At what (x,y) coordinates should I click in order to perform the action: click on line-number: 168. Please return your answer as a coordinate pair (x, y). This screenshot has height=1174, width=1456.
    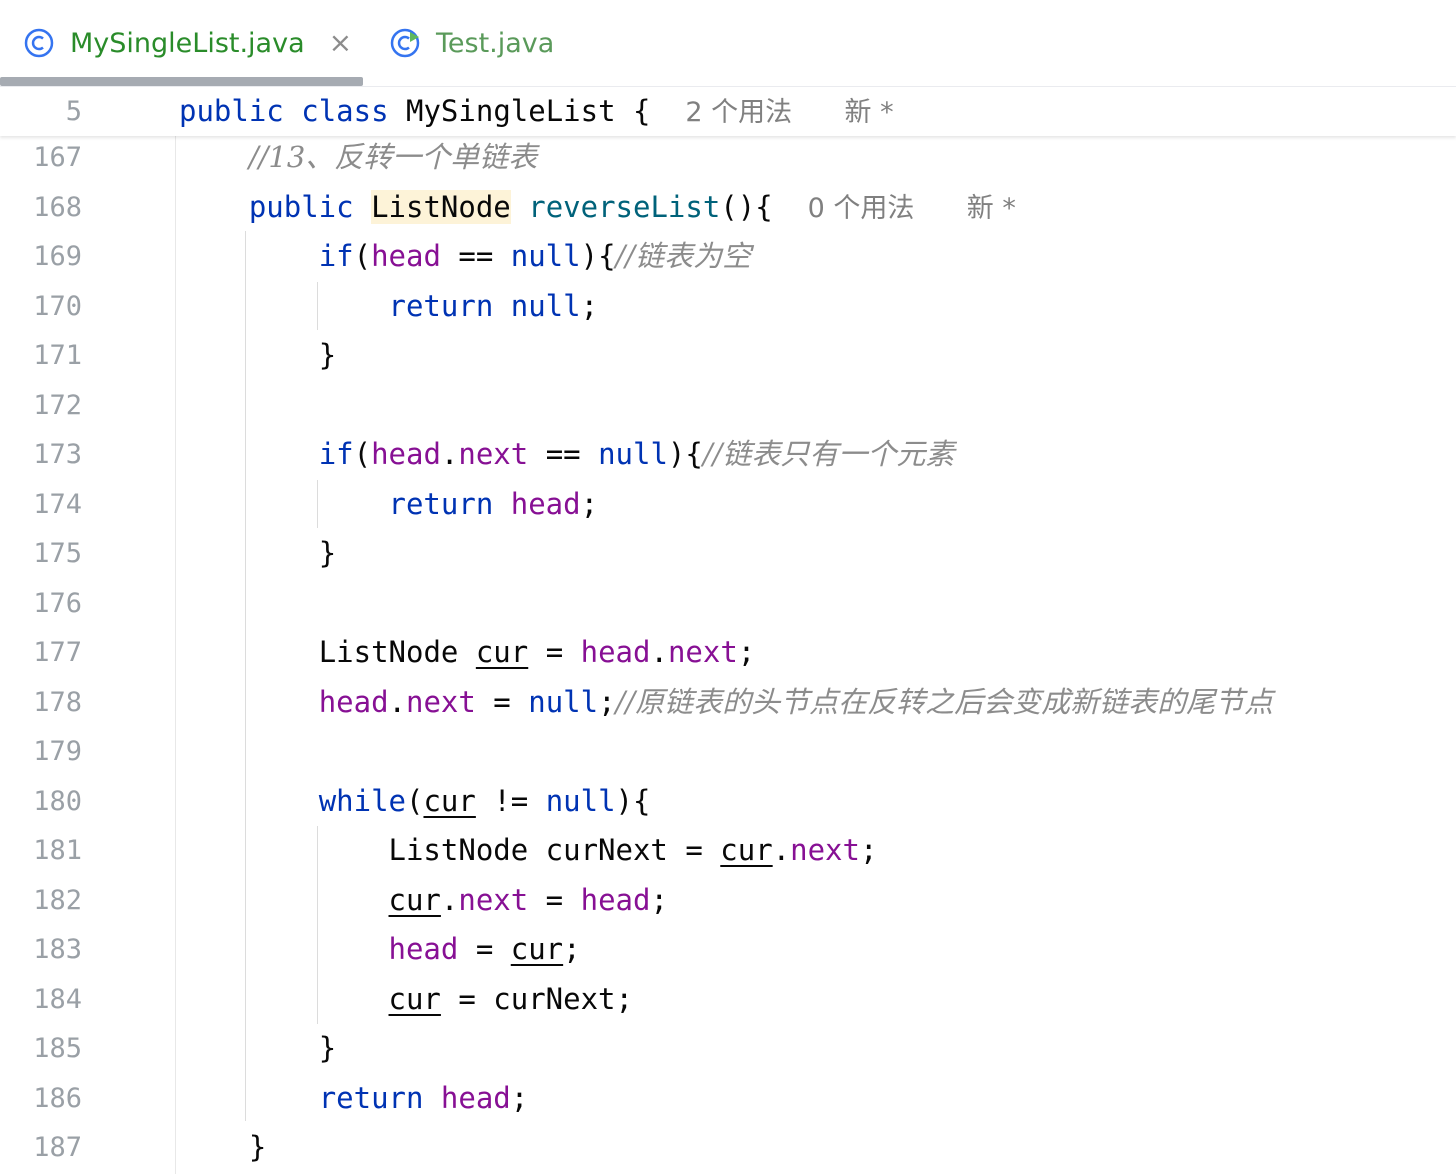
    Looking at the image, I should click on (57, 207).